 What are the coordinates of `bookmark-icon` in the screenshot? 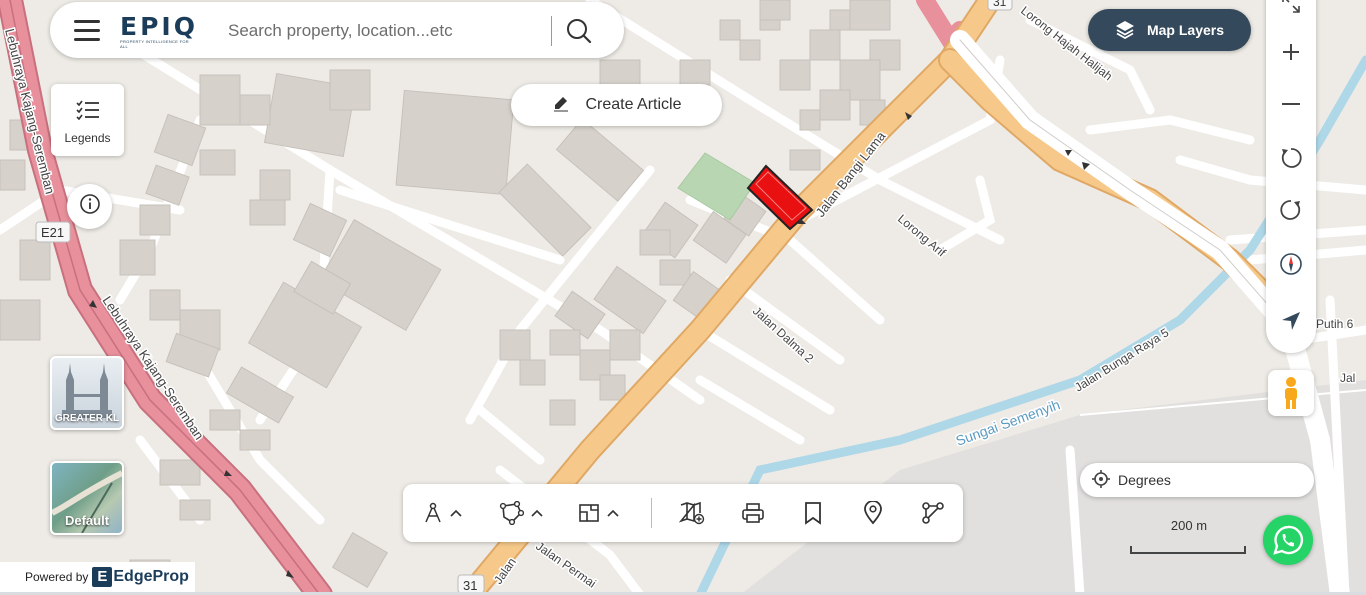 It's located at (813, 513).